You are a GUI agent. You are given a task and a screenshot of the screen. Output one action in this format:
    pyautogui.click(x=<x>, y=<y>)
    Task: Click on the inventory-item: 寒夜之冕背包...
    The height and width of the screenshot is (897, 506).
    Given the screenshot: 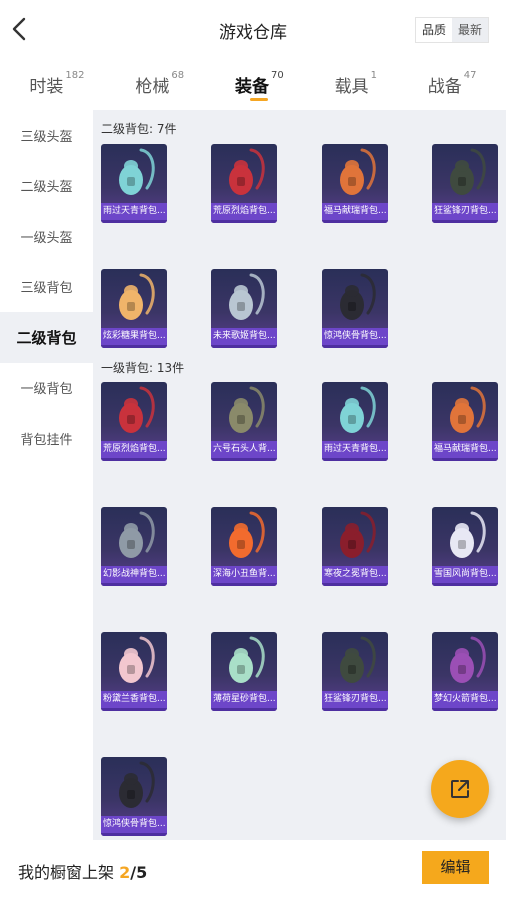 What is the action you would take?
    pyautogui.click(x=355, y=546)
    